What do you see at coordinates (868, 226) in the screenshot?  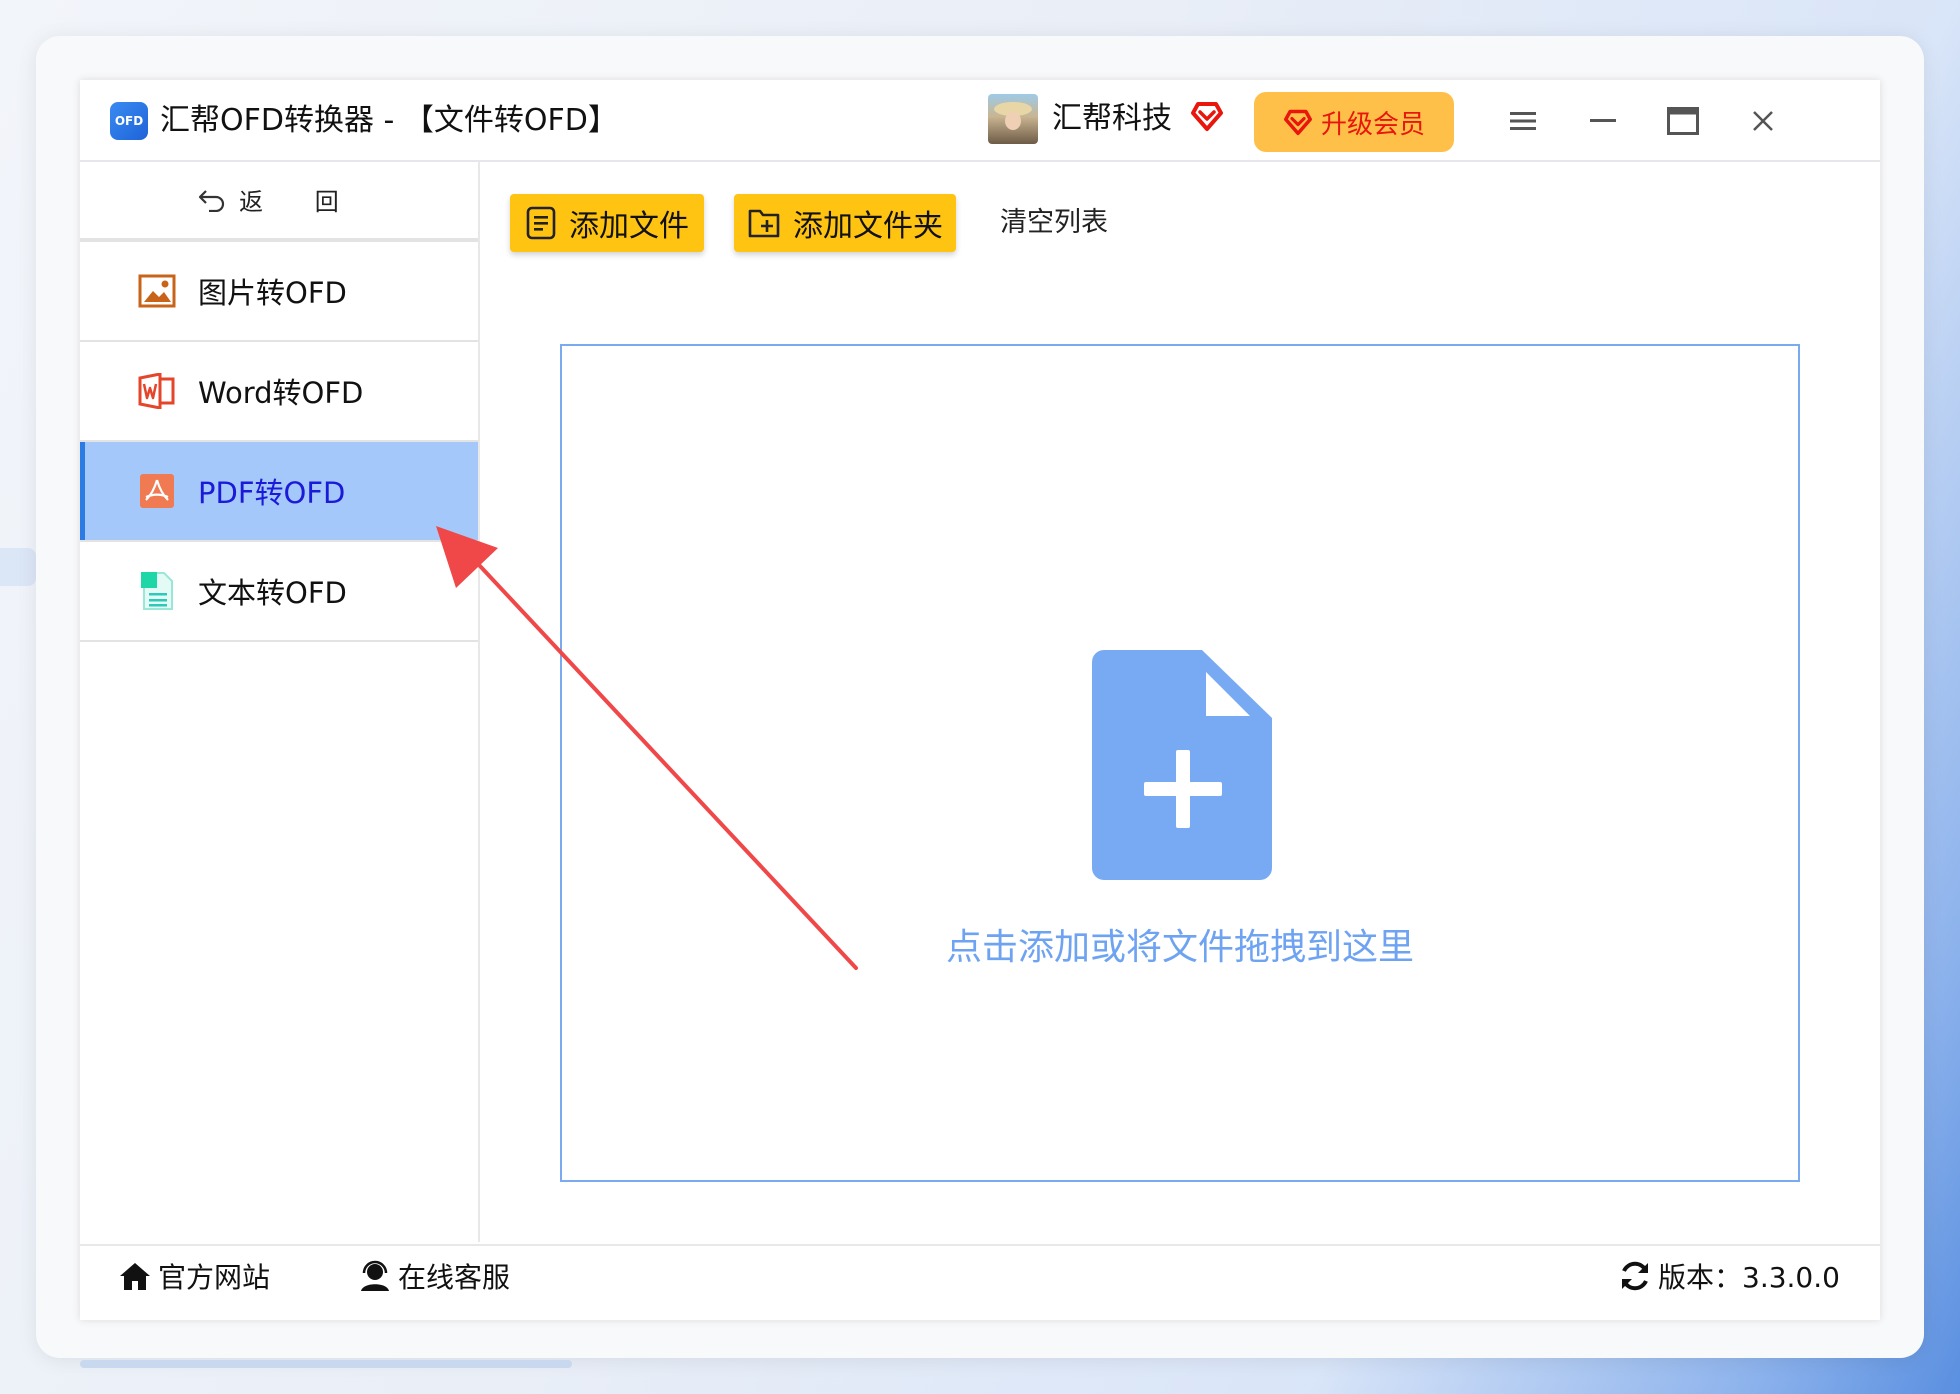 I see `add-folder-label: 添加文件夹` at bounding box center [868, 226].